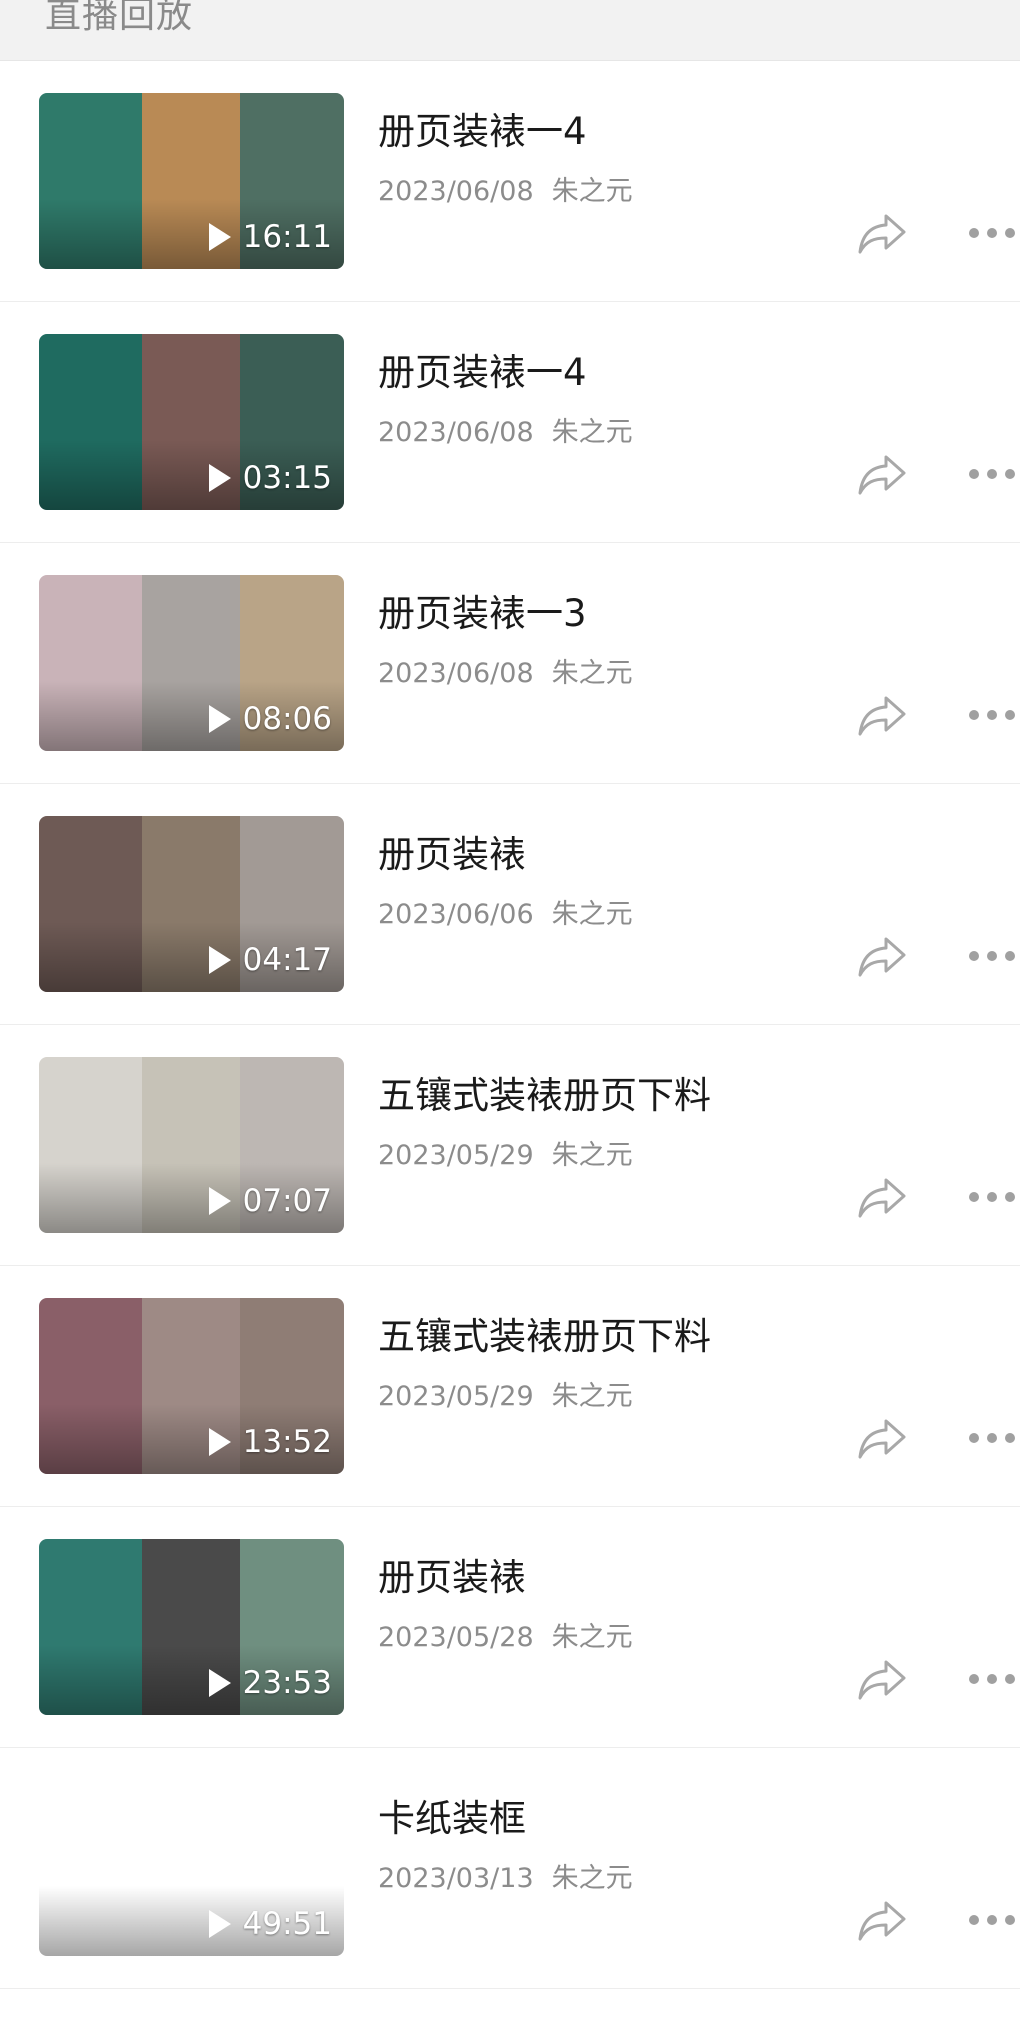 Image resolution: width=1020 pixels, height=2030 pixels. I want to click on duration-badge: 07:07, so click(270, 1201).